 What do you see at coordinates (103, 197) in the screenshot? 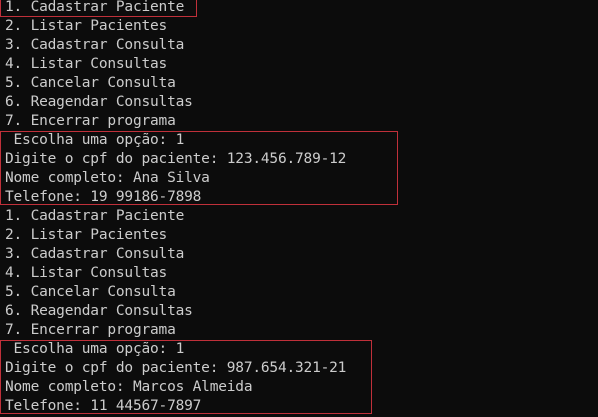
I see `phone-prompt: Telefone: 19 99186-7898` at bounding box center [103, 197].